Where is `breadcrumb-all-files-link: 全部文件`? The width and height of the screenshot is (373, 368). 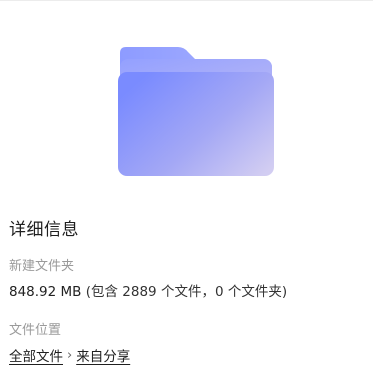 breadcrumb-all-files-link: 全部文件 is located at coordinates (36, 355).